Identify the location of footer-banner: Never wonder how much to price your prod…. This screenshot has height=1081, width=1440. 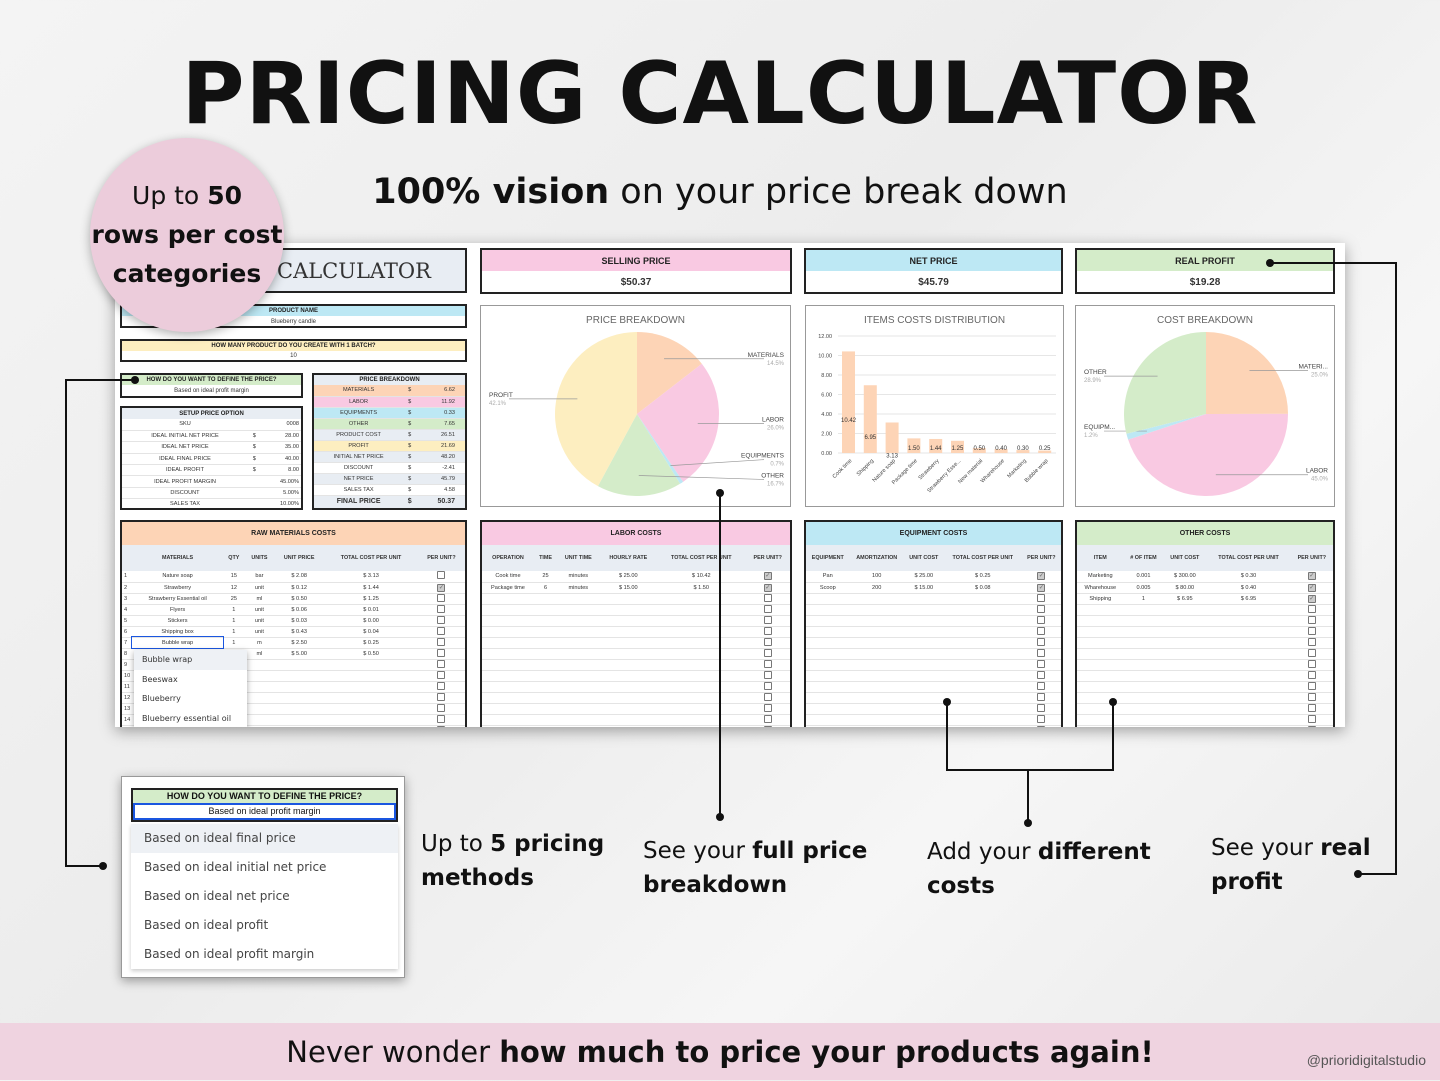
(720, 1051).